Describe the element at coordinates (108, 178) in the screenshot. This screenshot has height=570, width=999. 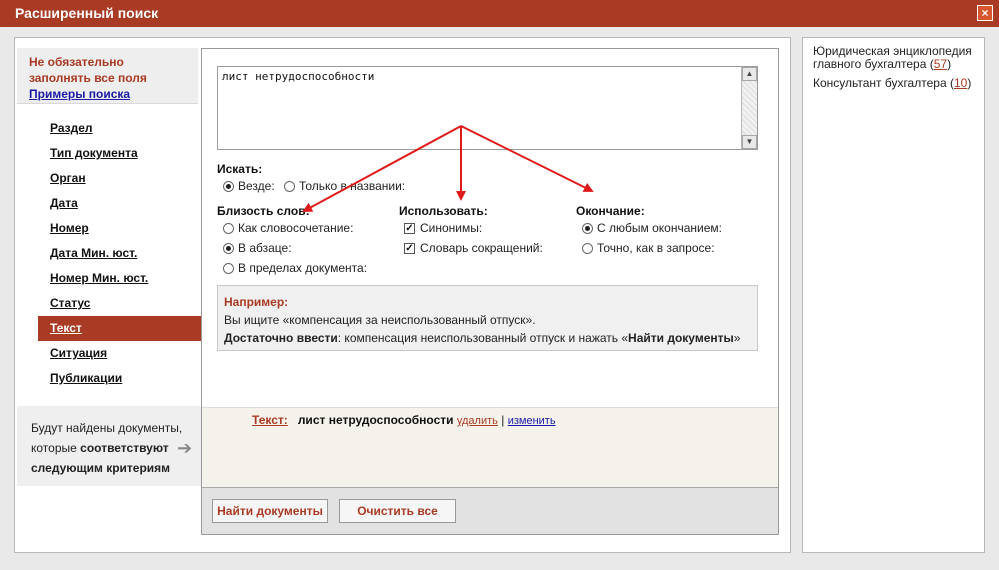
I see `nav-item-authority: Орган` at that location.